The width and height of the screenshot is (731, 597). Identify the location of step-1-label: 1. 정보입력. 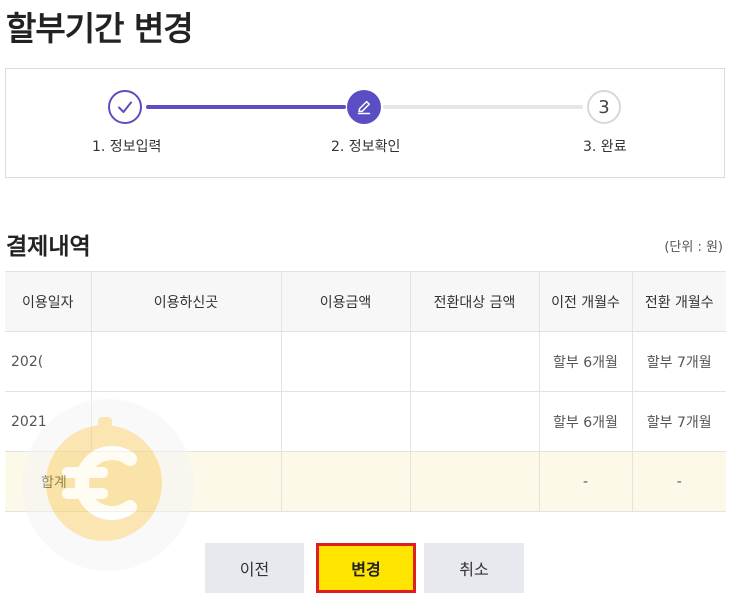
(127, 147).